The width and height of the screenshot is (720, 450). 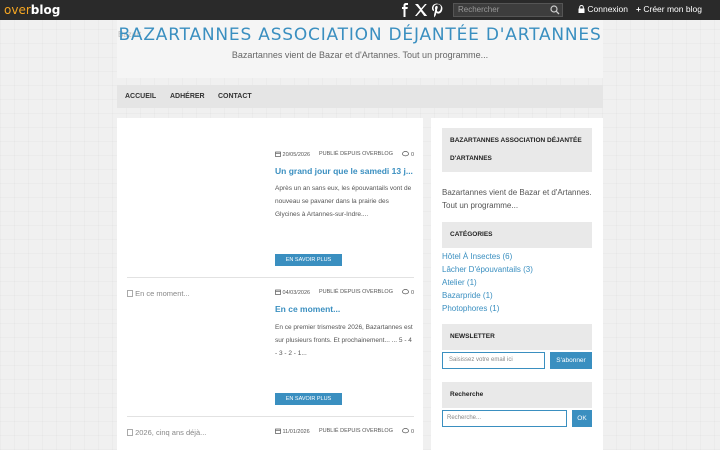 What do you see at coordinates (187, 96) in the screenshot?
I see `nav-item-adherer: ADHÉRER` at bounding box center [187, 96].